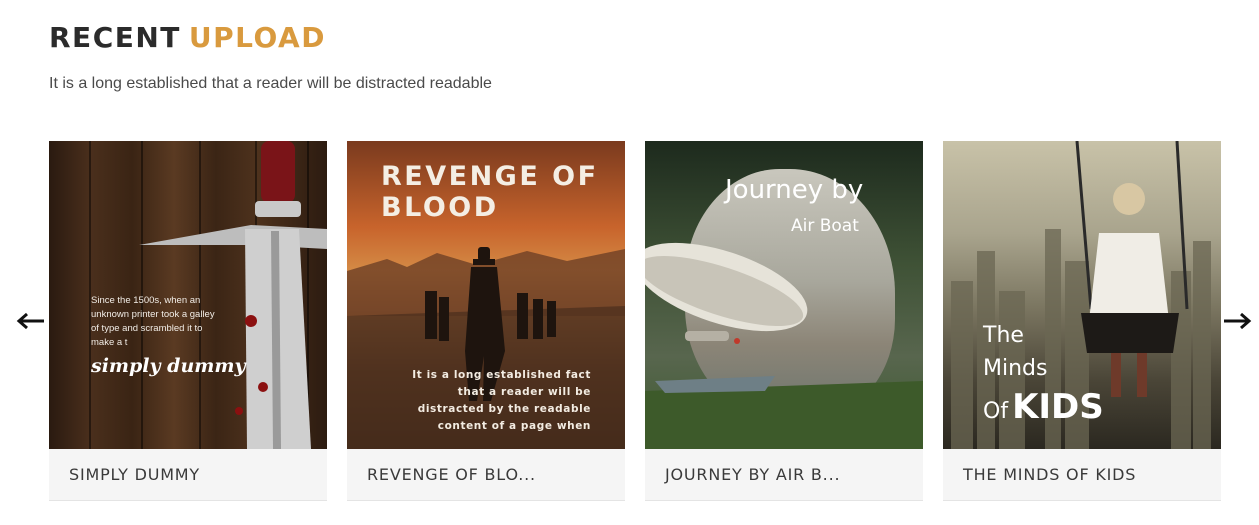  I want to click on cover-line1: The, so click(1003, 335).